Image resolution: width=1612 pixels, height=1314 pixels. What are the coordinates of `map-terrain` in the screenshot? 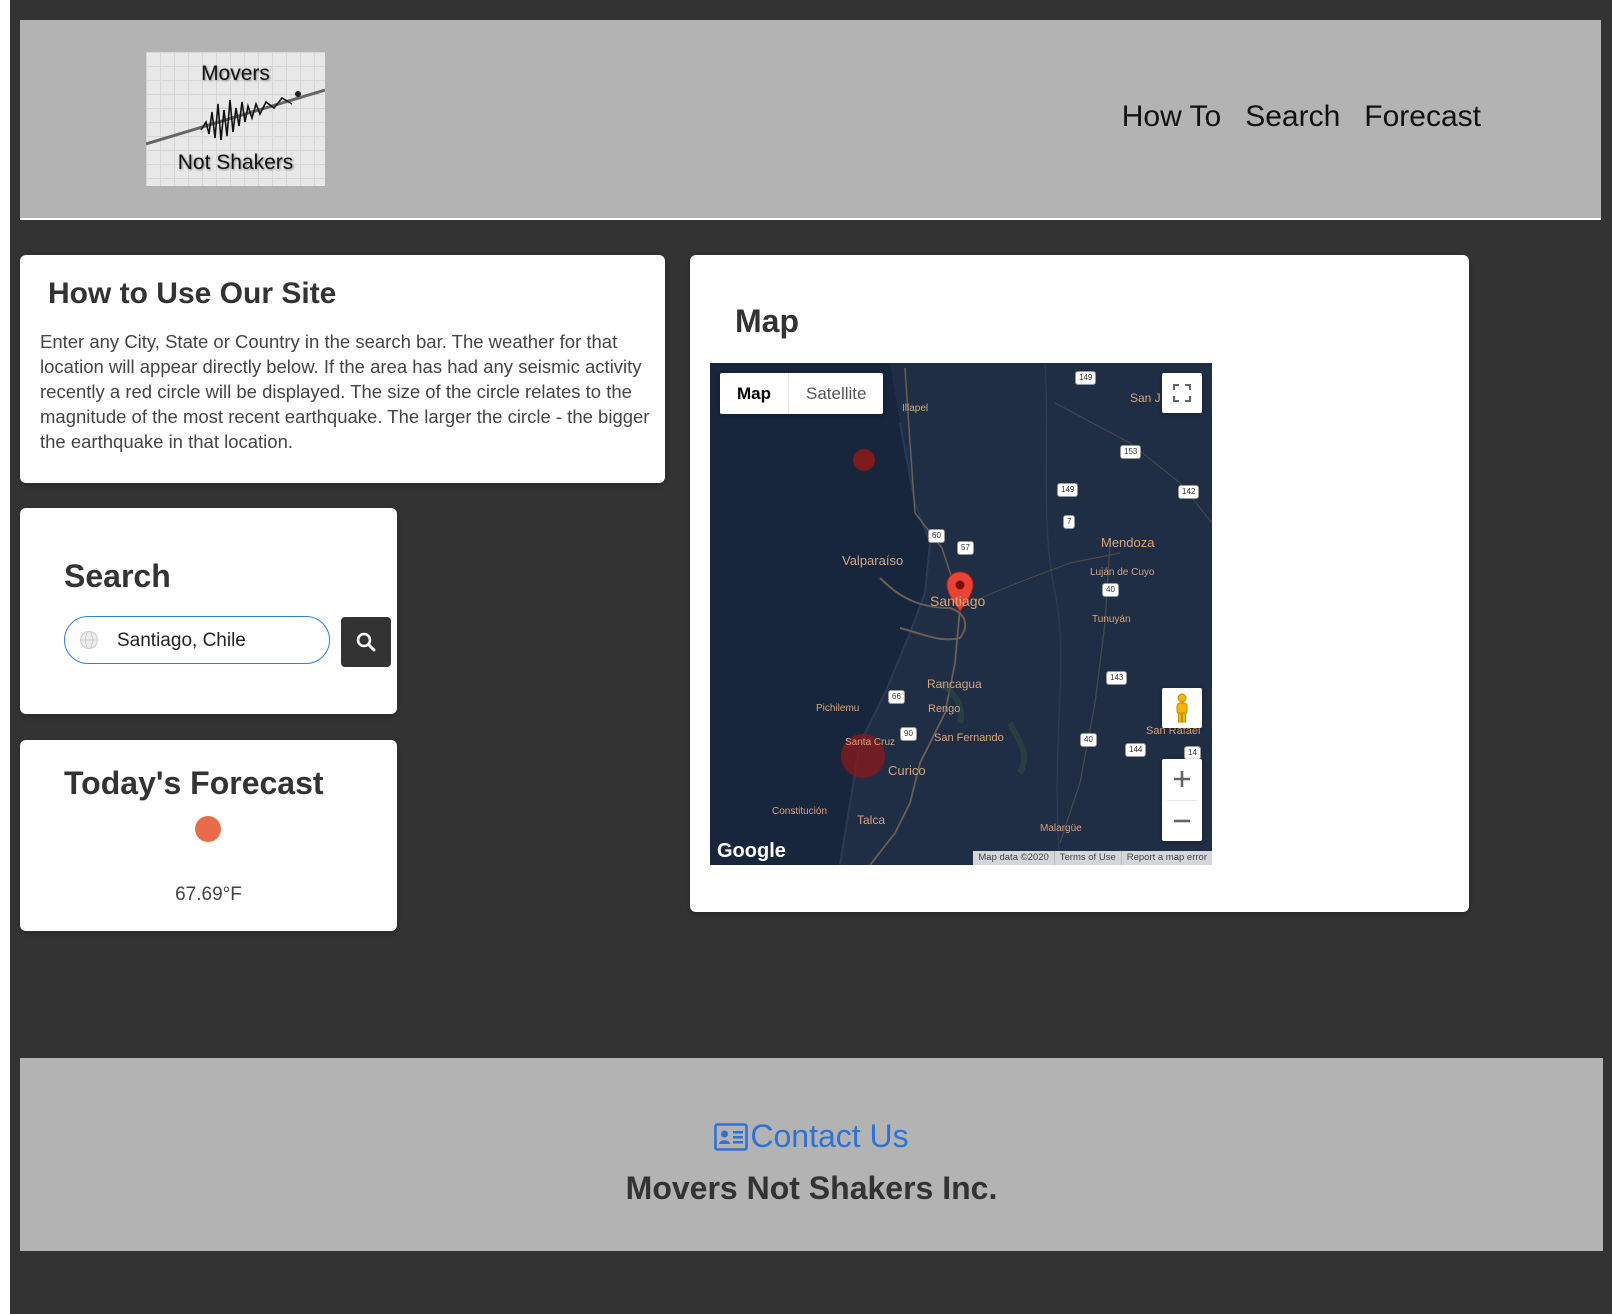 It's located at (961, 614).